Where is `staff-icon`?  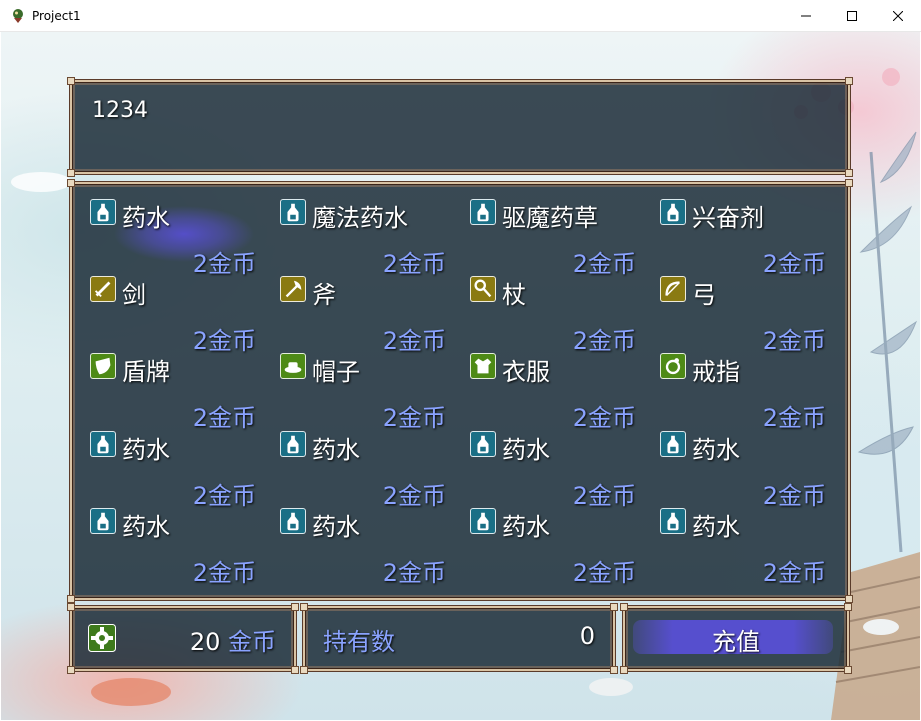
staff-icon is located at coordinates (483, 289).